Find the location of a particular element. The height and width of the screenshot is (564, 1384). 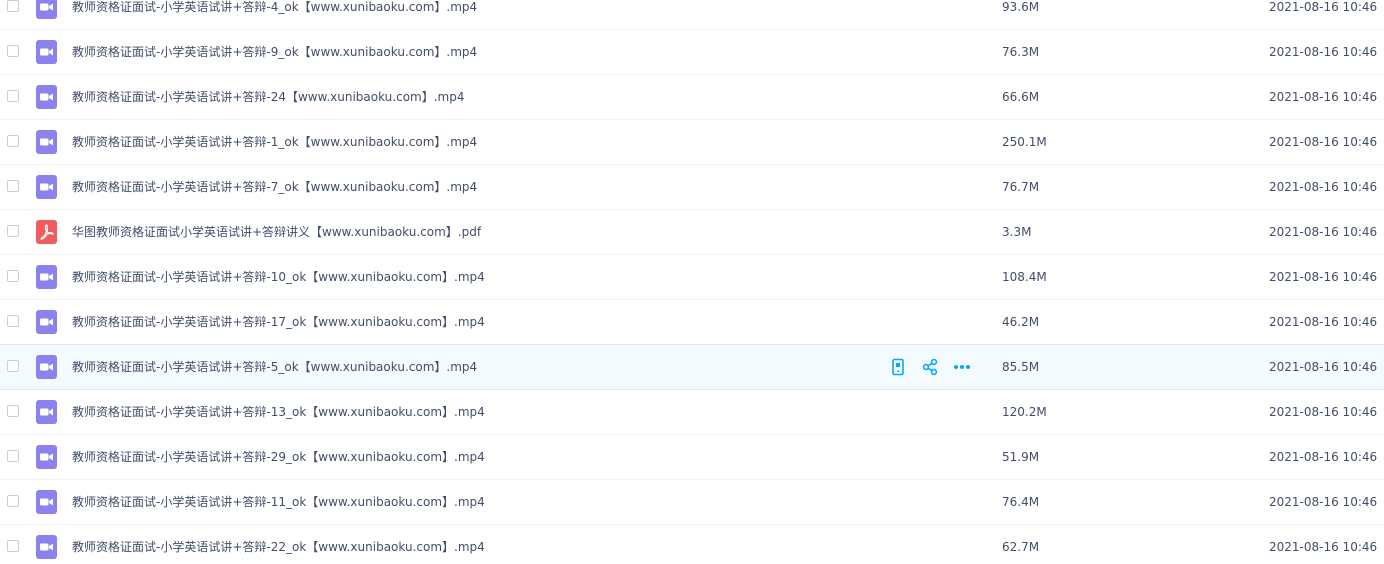

file-size: 93.6M is located at coordinates (1021, 7).